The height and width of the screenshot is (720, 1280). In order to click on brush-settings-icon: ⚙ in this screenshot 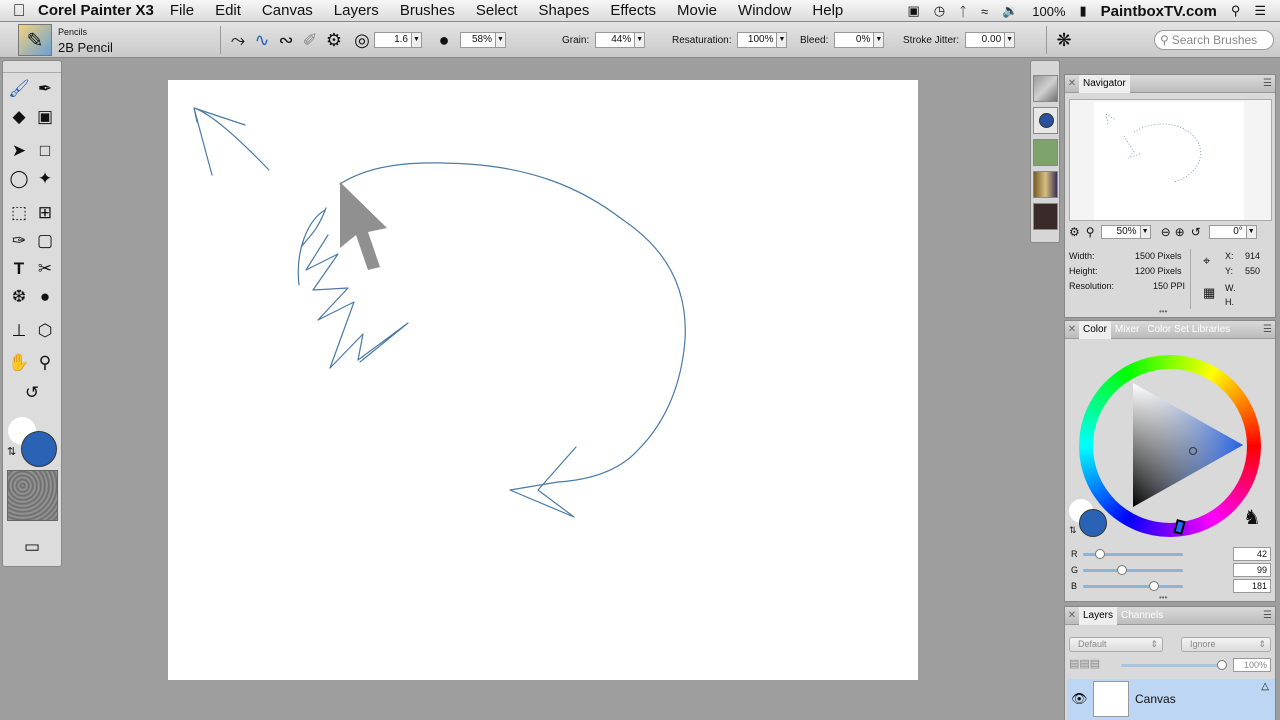, I will do `click(334, 40)`.